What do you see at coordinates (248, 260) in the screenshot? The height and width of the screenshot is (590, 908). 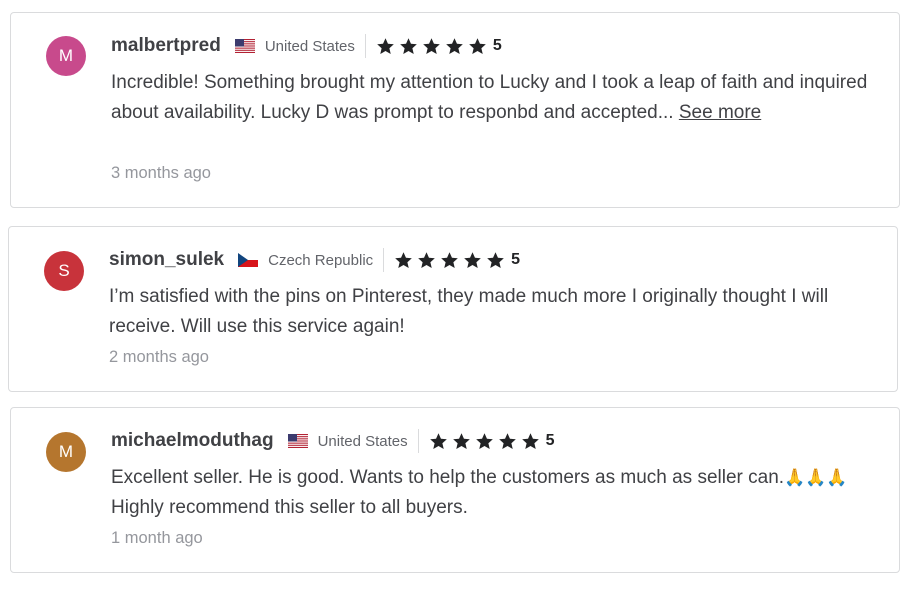 I see `cz-flag-icon` at bounding box center [248, 260].